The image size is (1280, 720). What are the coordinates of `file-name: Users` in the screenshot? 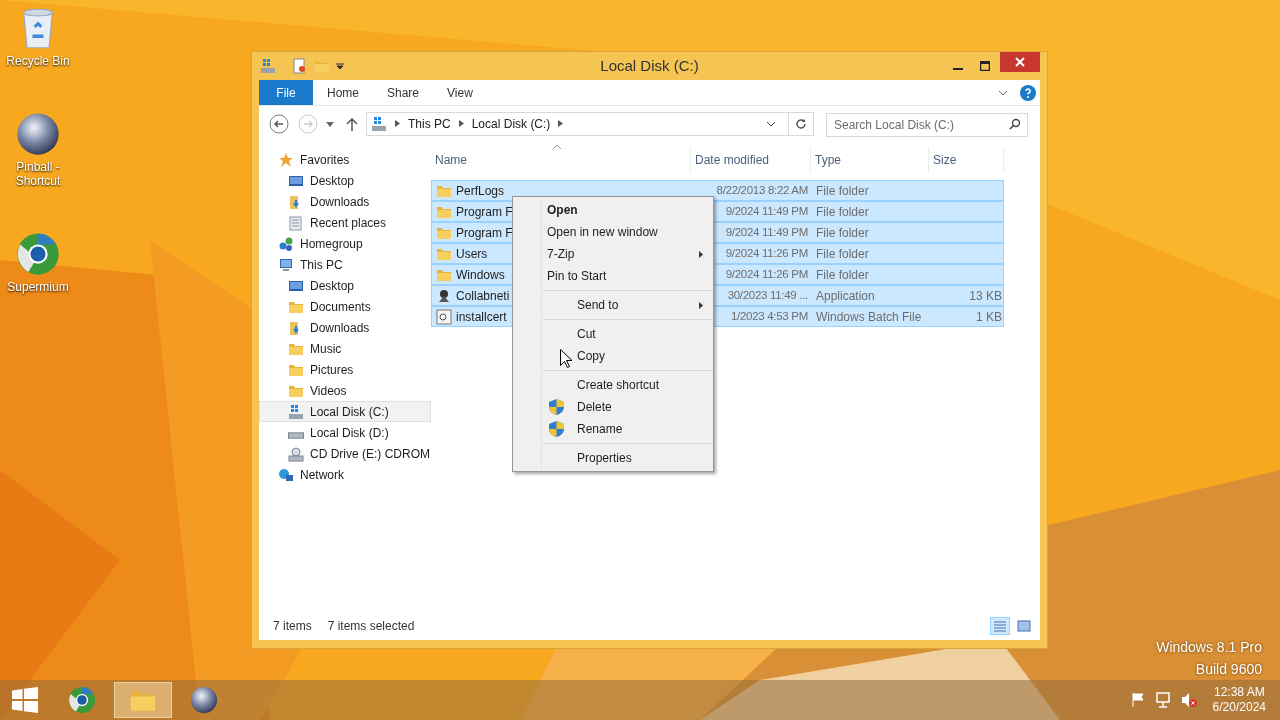 It's located at (472, 254).